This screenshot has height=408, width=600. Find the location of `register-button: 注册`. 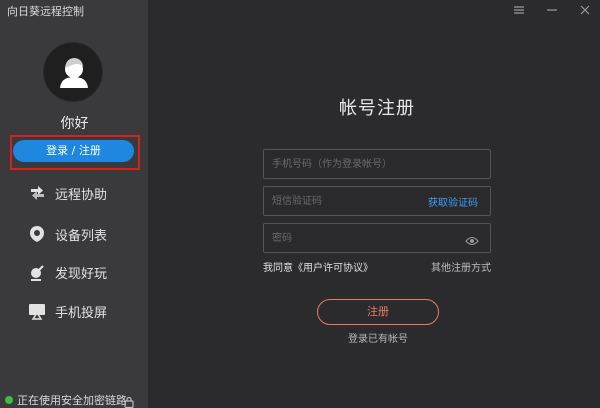

register-button: 注册 is located at coordinates (378, 312).